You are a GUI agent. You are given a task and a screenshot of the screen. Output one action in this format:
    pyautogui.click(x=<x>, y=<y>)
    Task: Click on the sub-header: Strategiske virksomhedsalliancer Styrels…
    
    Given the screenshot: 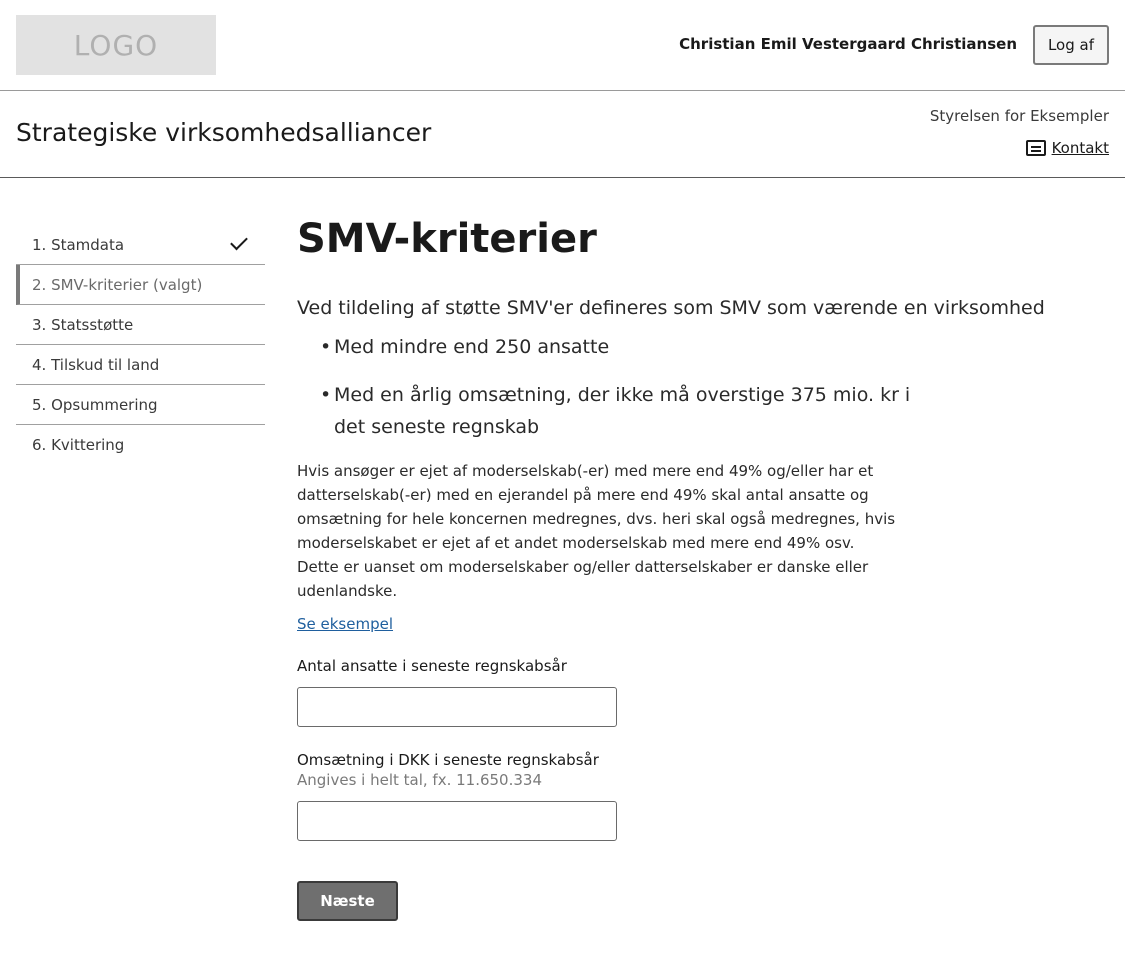 What is the action you would take?
    pyautogui.click(x=562, y=134)
    